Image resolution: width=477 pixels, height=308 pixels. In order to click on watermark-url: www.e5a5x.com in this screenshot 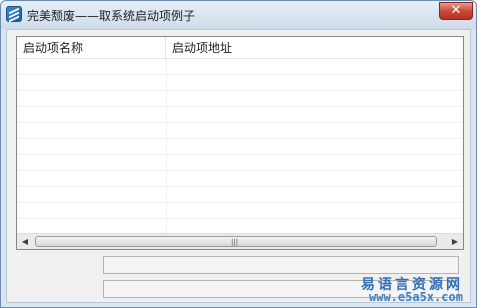, I will do `click(416, 297)`.